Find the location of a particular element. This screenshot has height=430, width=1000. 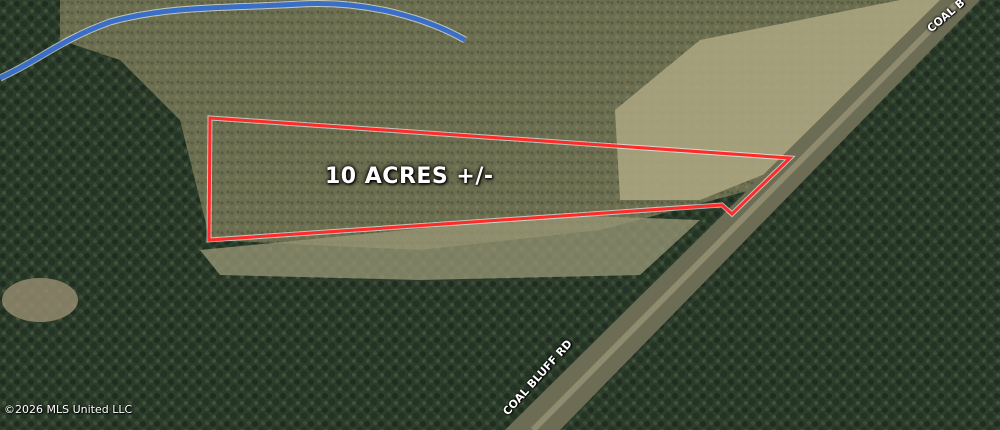

parcel-acreage-label: 10 ACRES +/- is located at coordinates (409, 176).